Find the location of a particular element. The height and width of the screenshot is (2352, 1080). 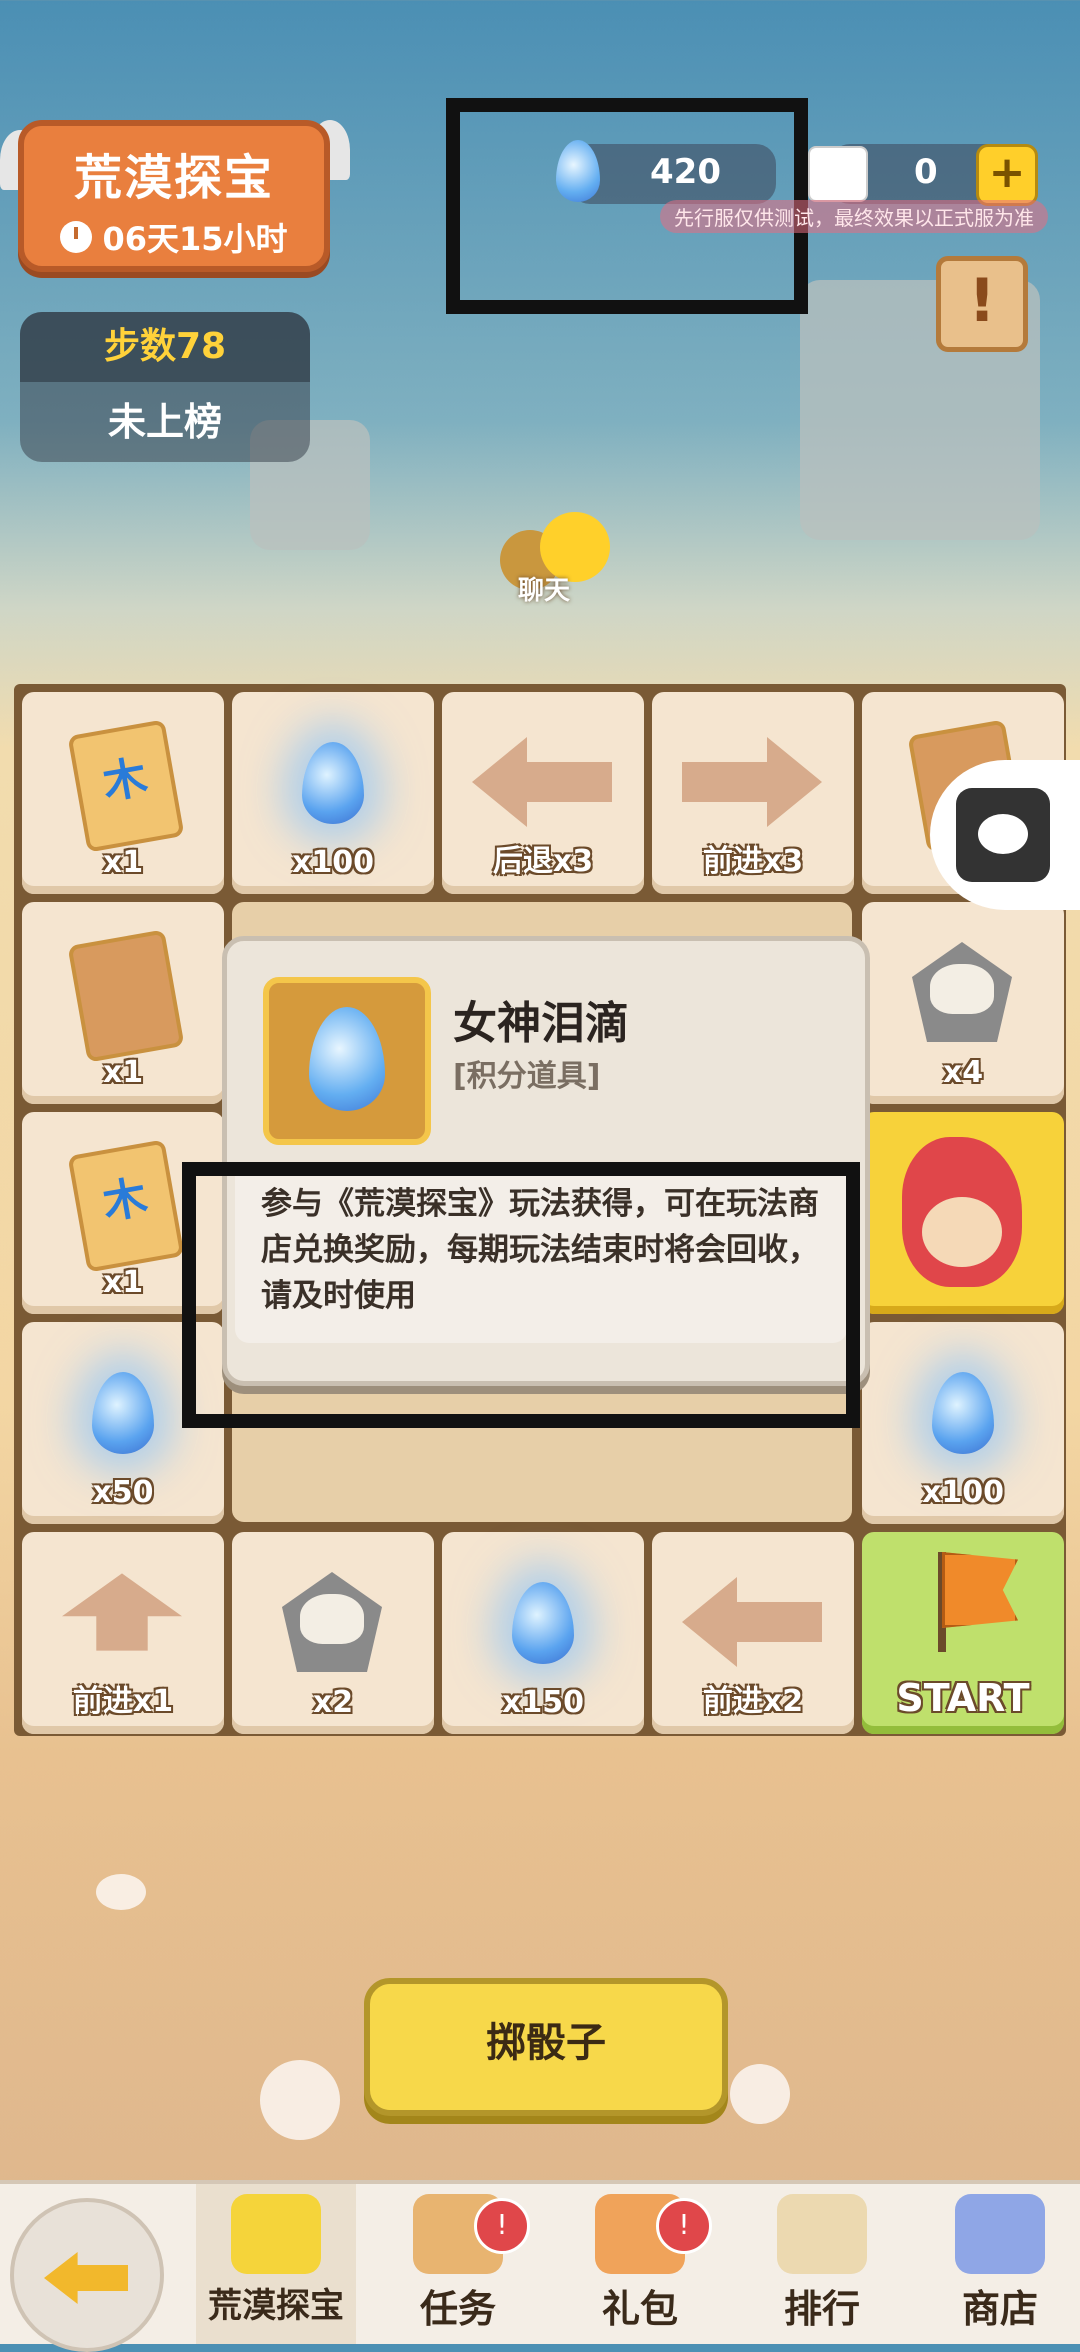

tears-counter: 420 is located at coordinates (673, 174).